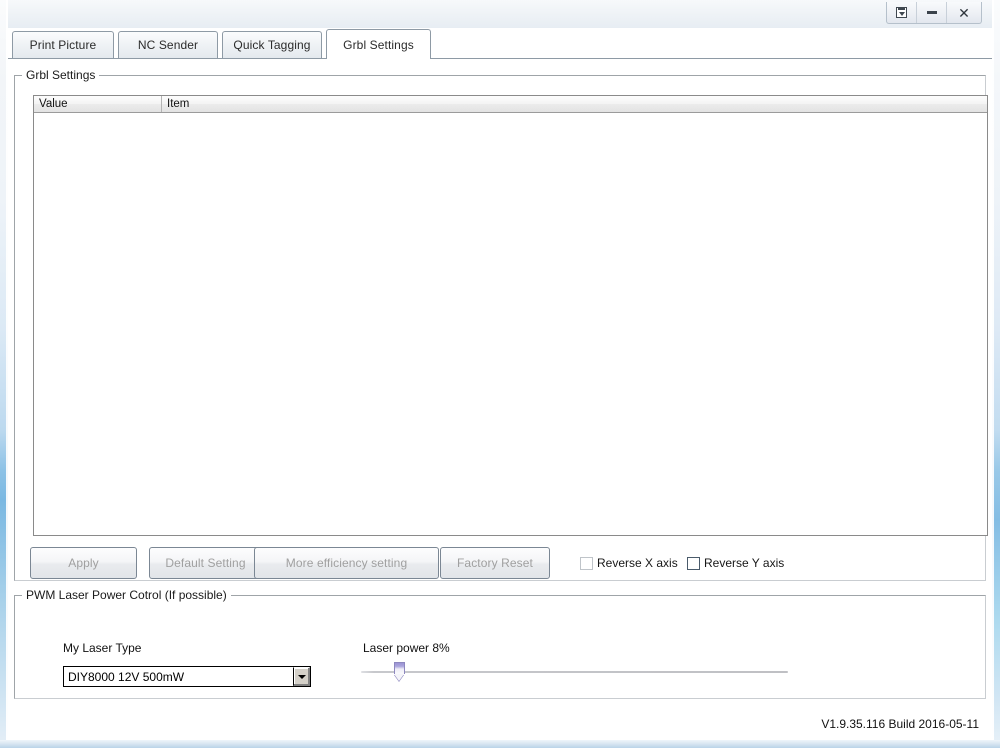 The width and height of the screenshot is (1000, 748). Describe the element at coordinates (53, 104) in the screenshot. I see `column-header-label: Value` at that location.